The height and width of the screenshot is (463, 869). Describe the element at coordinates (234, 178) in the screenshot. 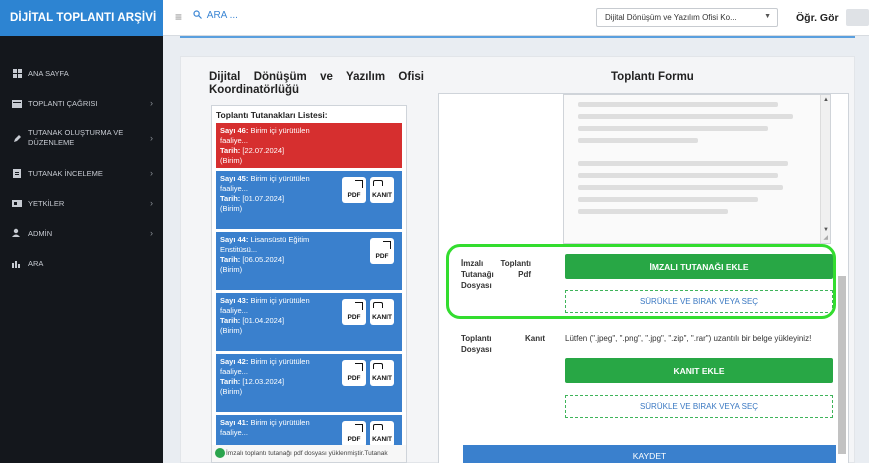

I see `item-number: Sayı 45:` at that location.